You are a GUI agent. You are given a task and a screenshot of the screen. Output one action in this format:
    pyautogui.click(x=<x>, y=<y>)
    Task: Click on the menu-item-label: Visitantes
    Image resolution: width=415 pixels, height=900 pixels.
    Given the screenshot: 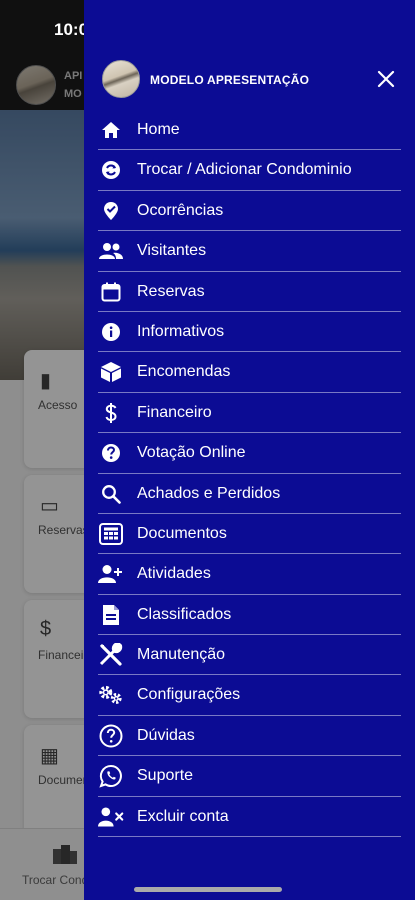 What is the action you would take?
    pyautogui.click(x=172, y=251)
    